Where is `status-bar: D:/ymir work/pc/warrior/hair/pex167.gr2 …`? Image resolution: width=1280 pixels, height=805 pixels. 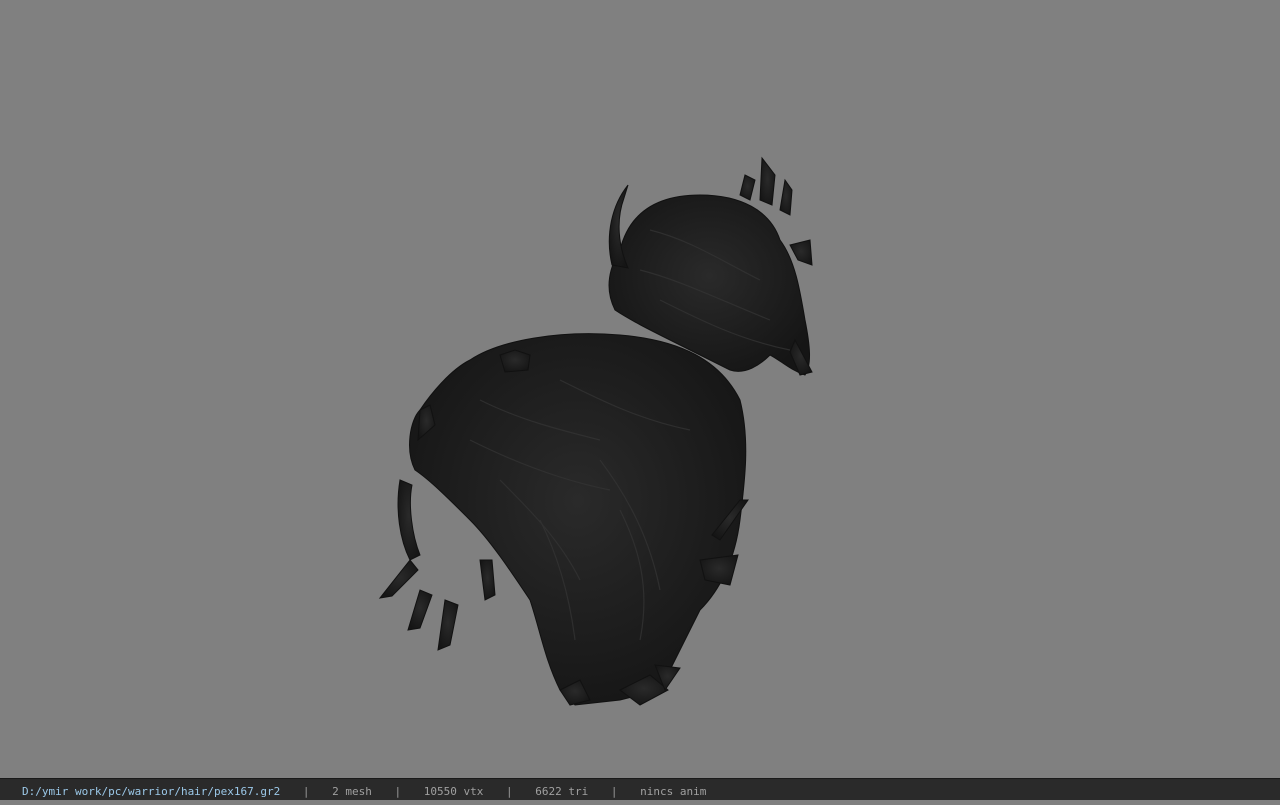 status-bar: D:/ymir work/pc/warrior/hair/pex167.gr2 … is located at coordinates (640, 789).